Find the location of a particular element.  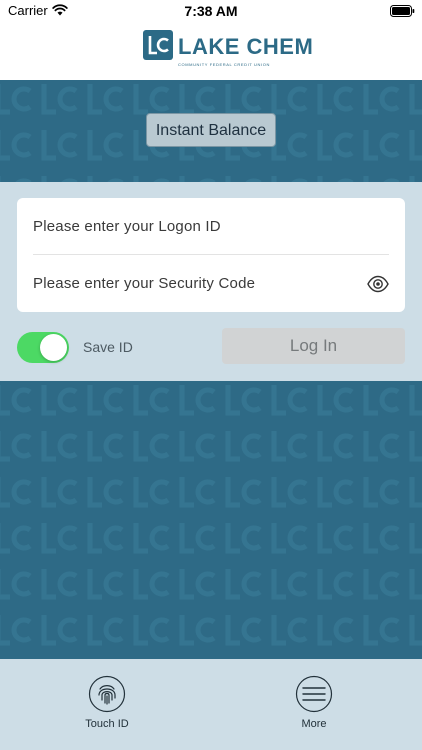

tab-touch-id: Touch ID is located at coordinates (107, 705).